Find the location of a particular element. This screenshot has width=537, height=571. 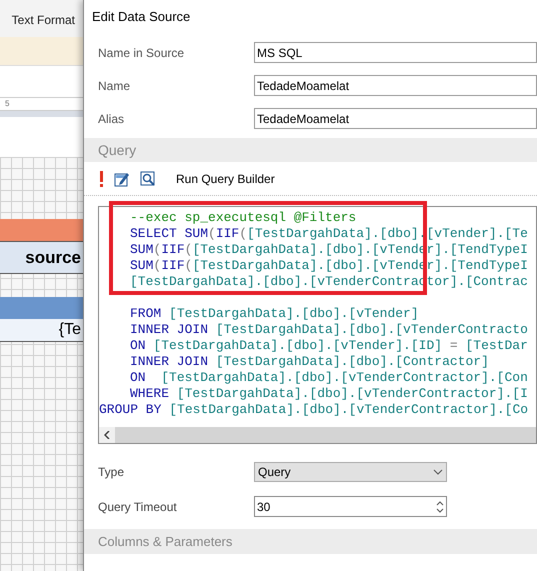

field-label: Alias is located at coordinates (112, 119).